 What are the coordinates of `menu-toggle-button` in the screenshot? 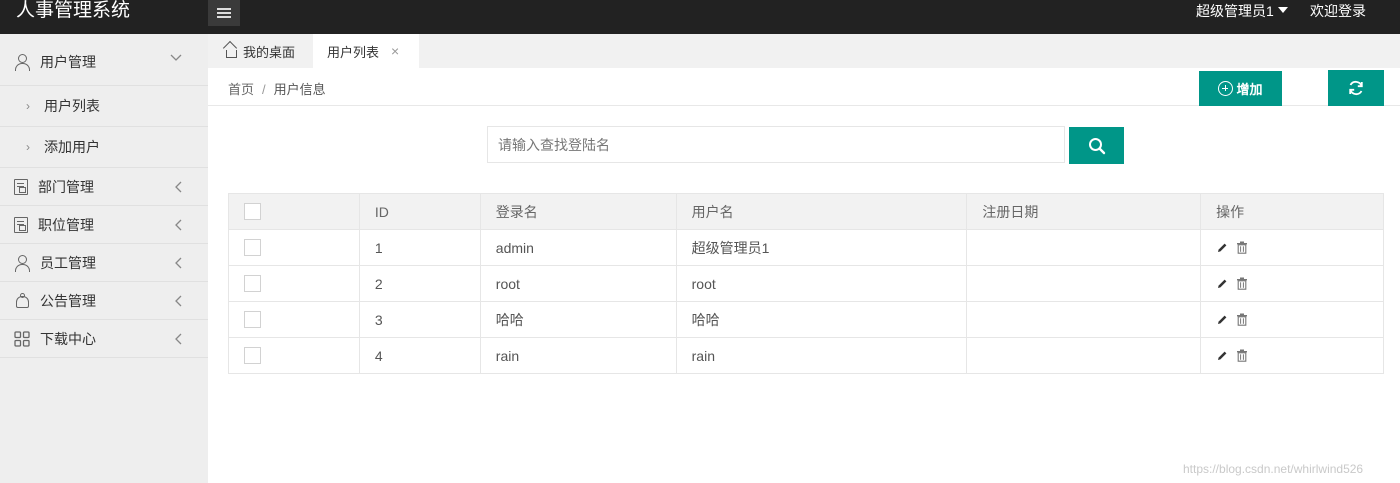 It's located at (224, 13).